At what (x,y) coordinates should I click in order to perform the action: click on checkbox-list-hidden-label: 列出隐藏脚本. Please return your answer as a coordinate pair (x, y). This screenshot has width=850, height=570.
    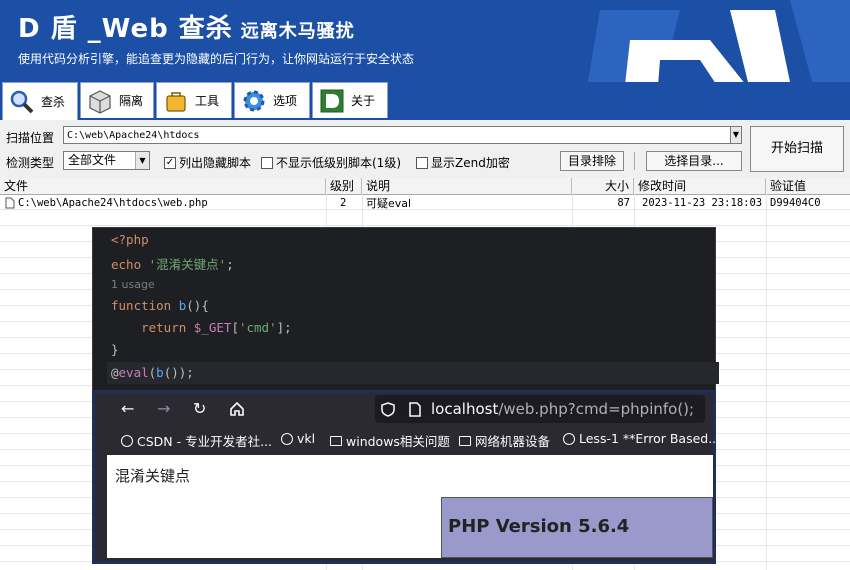
    Looking at the image, I should click on (215, 163).